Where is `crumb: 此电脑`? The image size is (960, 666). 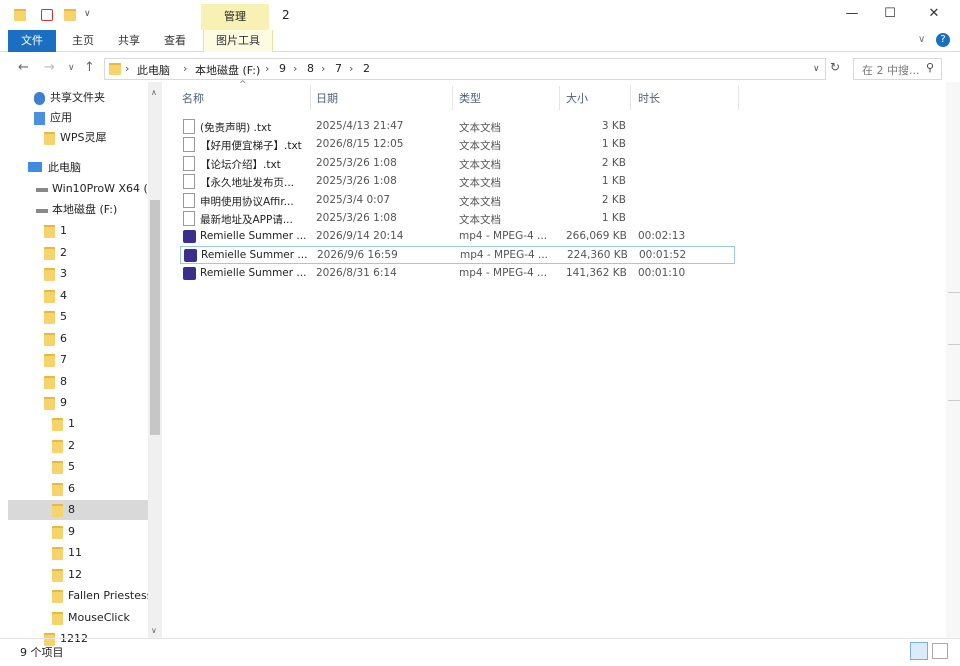
crumb: 此电脑 is located at coordinates (153, 70).